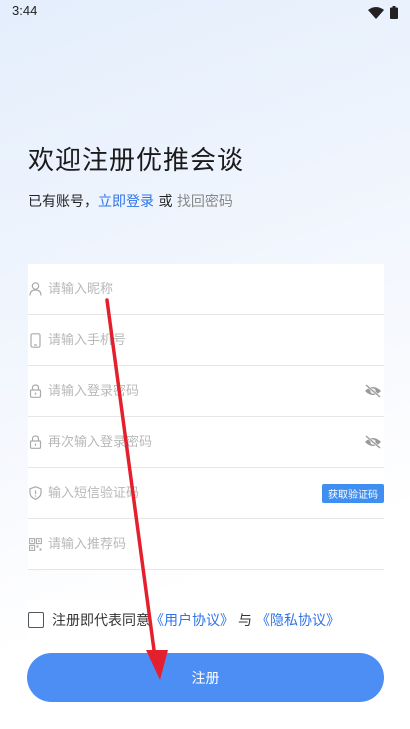 The width and height of the screenshot is (410, 729). Describe the element at coordinates (216, 391) in the screenshot. I see `password-input` at that location.